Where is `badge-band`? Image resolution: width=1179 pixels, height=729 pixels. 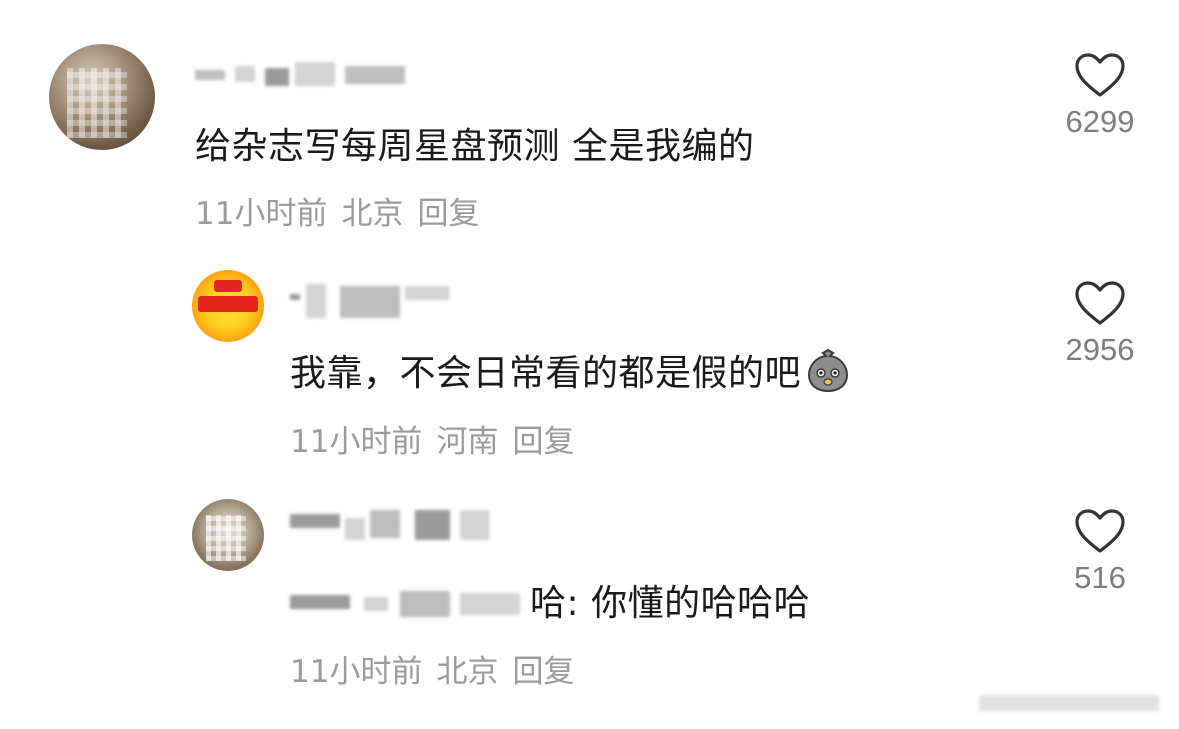 badge-band is located at coordinates (228, 304).